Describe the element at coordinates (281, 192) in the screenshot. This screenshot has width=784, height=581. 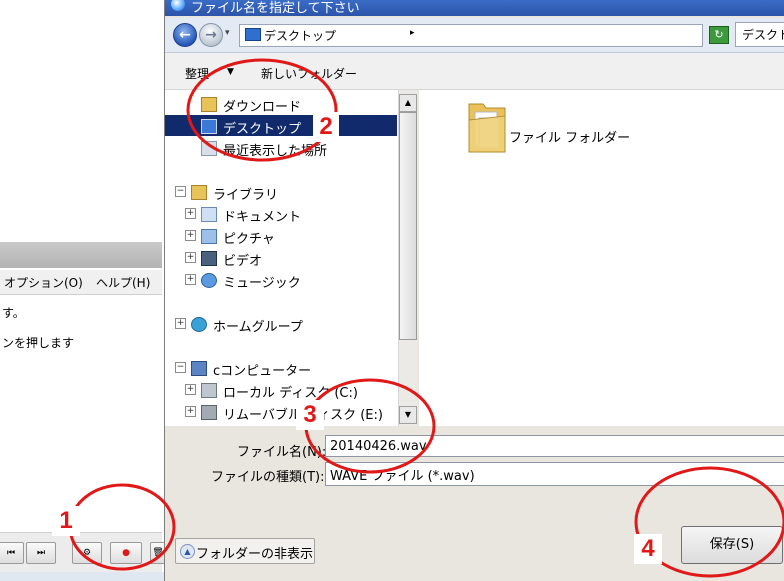
I see `nav-item-library: − ライブラリ` at that location.